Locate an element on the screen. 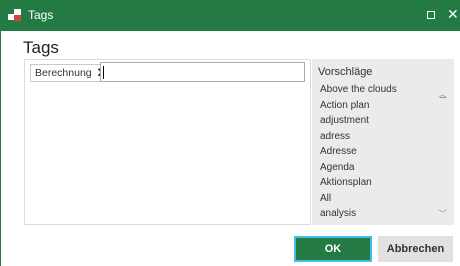 The height and width of the screenshot is (266, 460). app-icon is located at coordinates (15, 15).